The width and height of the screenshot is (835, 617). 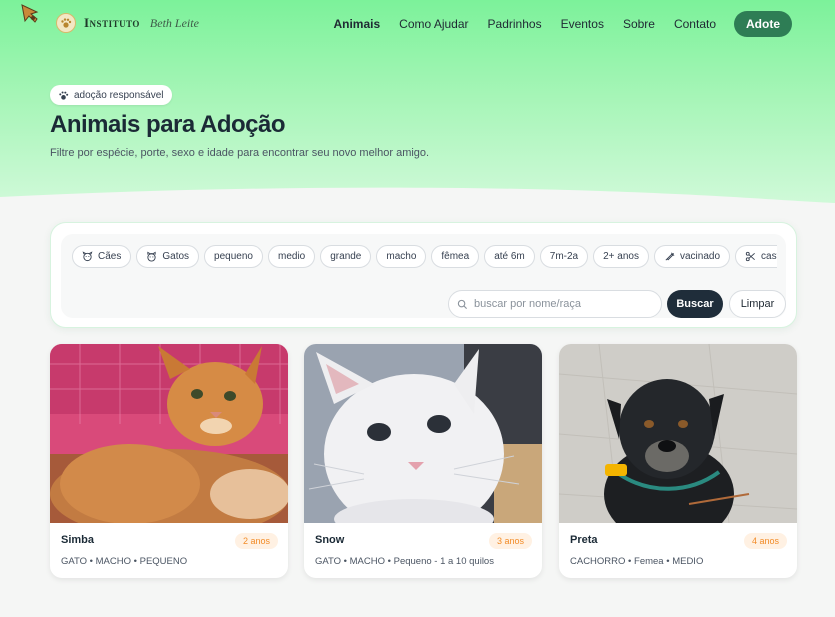 I want to click on animal-photo-preta, so click(x=678, y=433).